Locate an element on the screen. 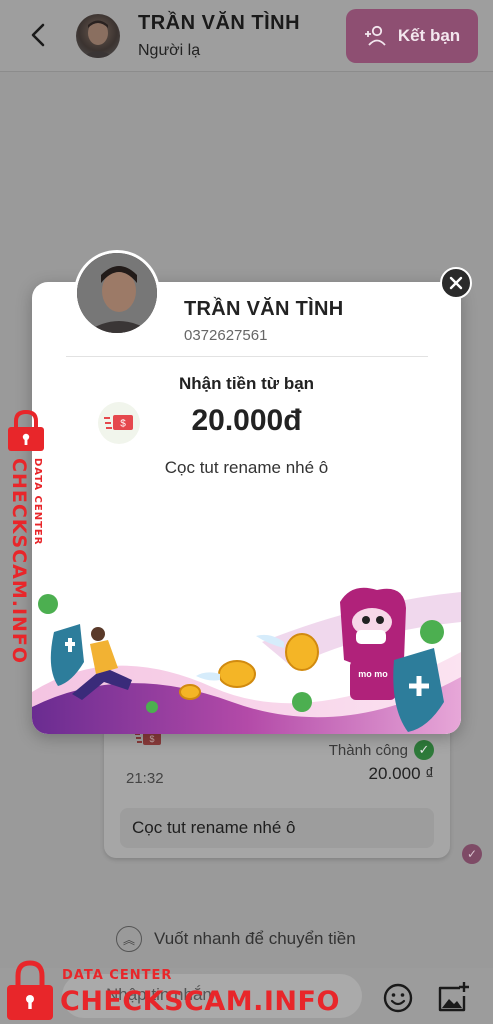  sender-phone: 0372627561 is located at coordinates (226, 335).